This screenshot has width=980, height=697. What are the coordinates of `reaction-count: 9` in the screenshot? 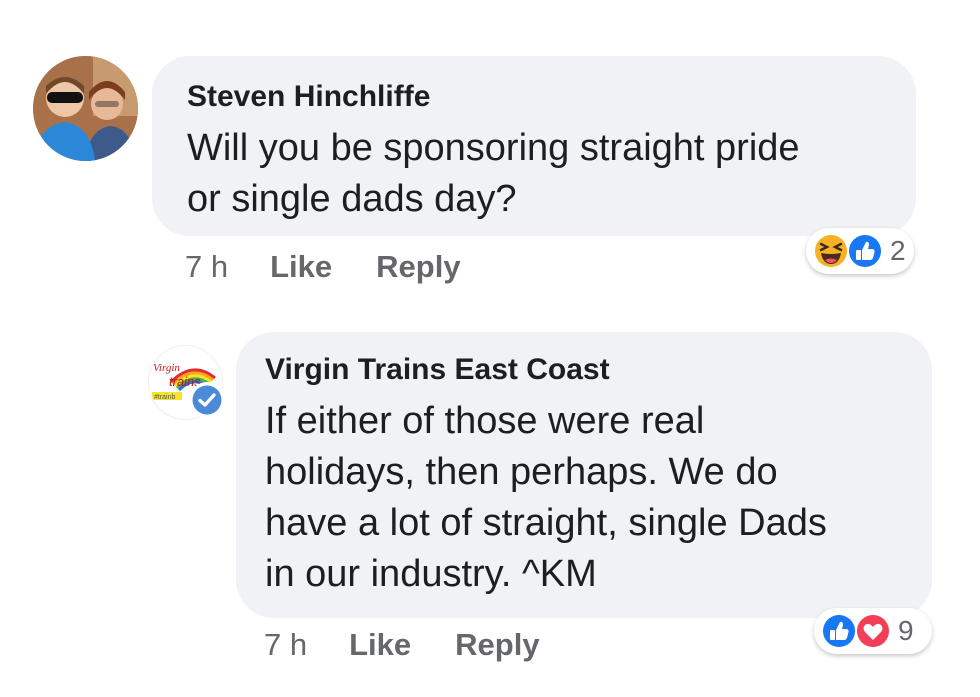 It's located at (906, 630).